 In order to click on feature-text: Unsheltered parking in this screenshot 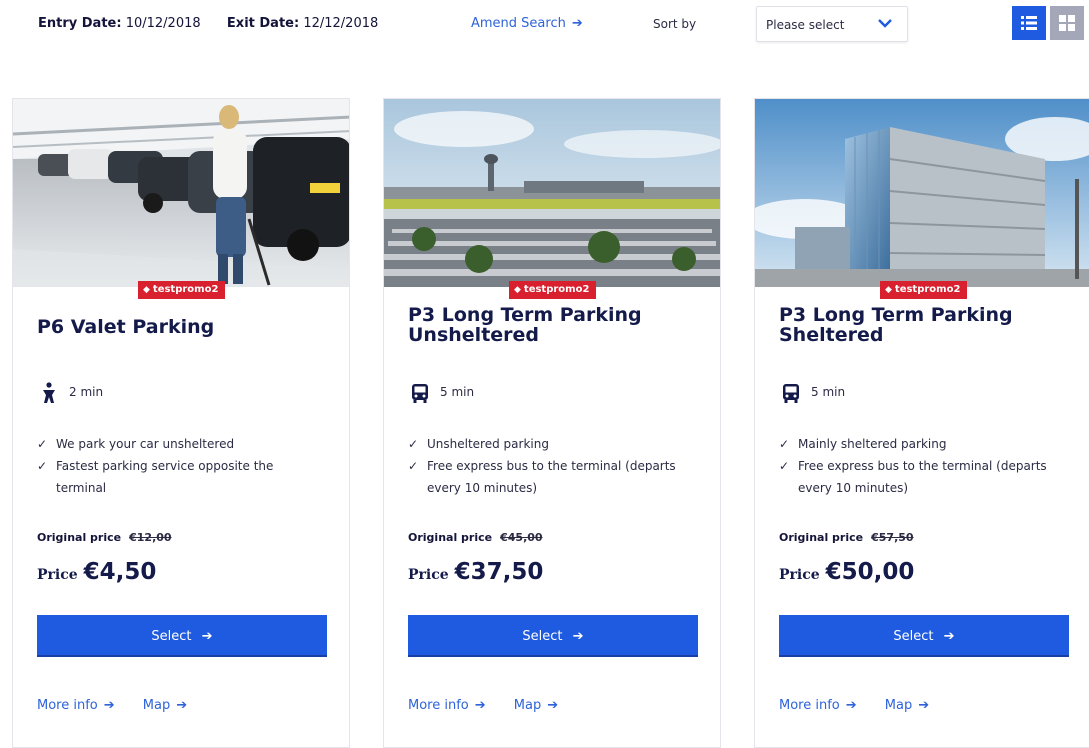, I will do `click(488, 444)`.